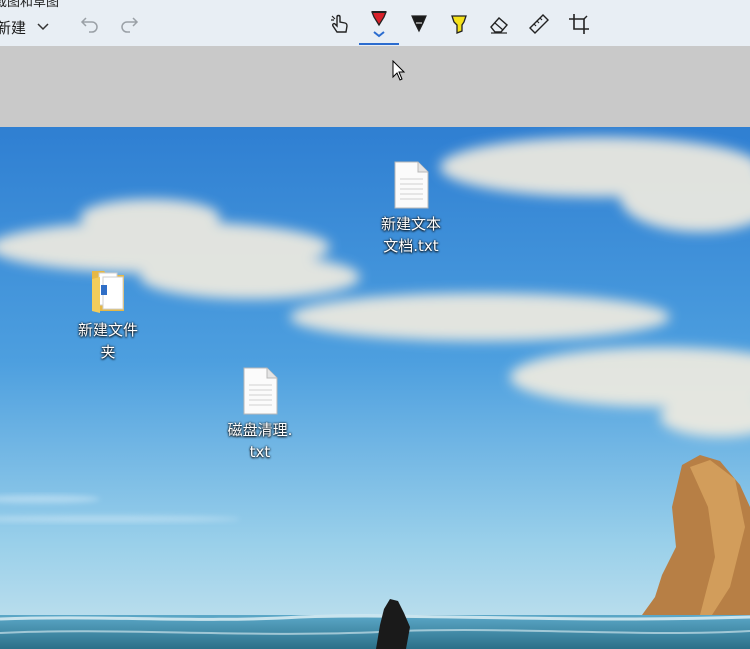 The image size is (750, 649). I want to click on snip-toolbar: 截图和草图 新建, so click(375, 23).